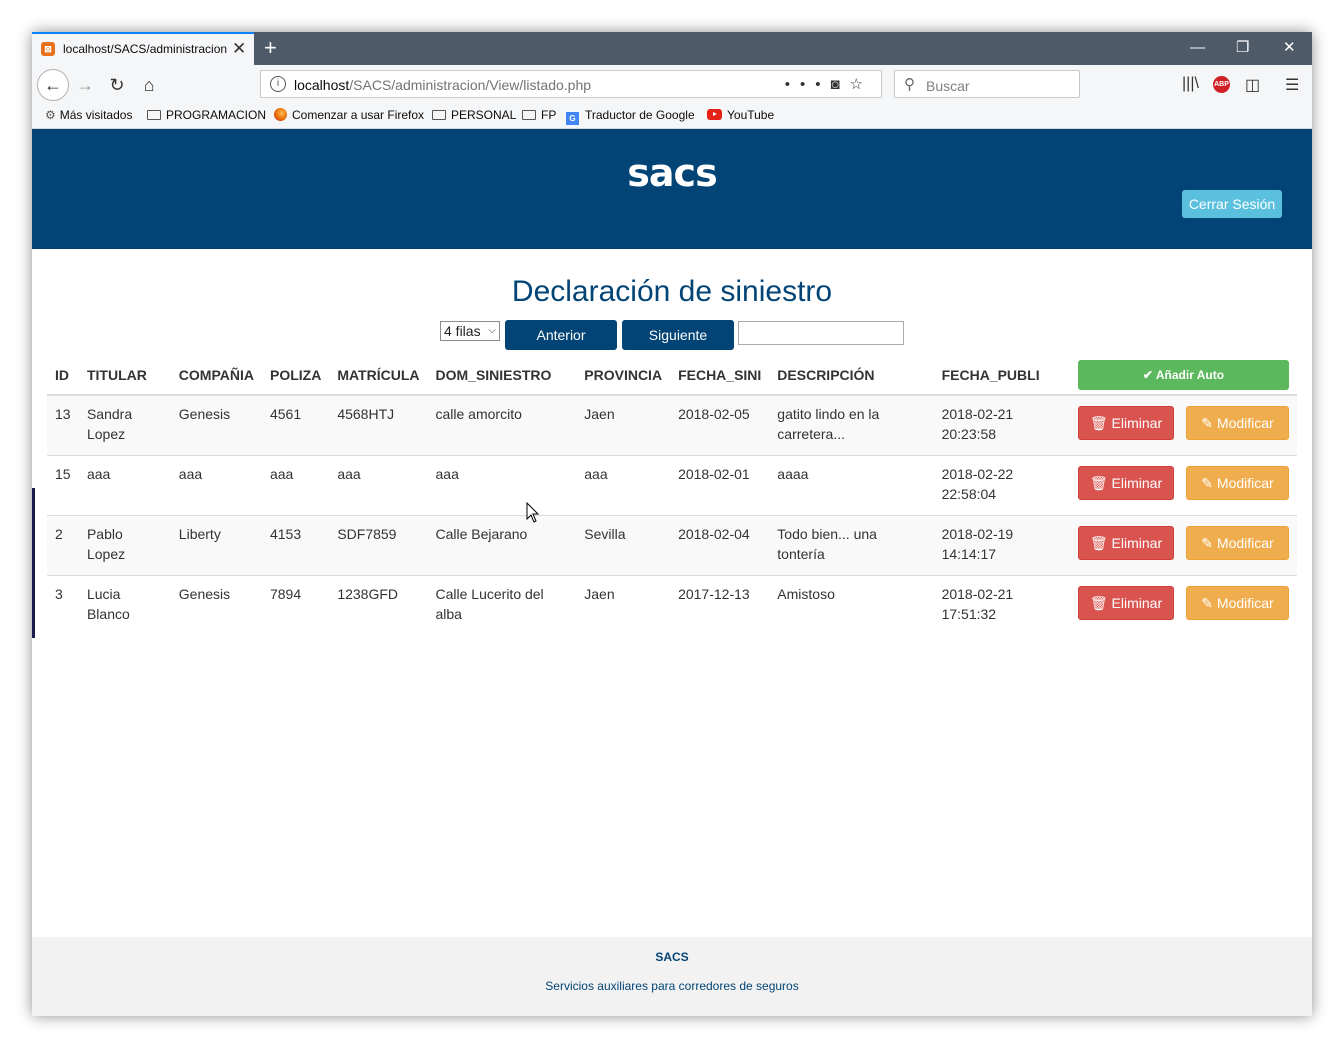  What do you see at coordinates (474, 115) in the screenshot?
I see `bookmark-personal: PERSONAL` at bounding box center [474, 115].